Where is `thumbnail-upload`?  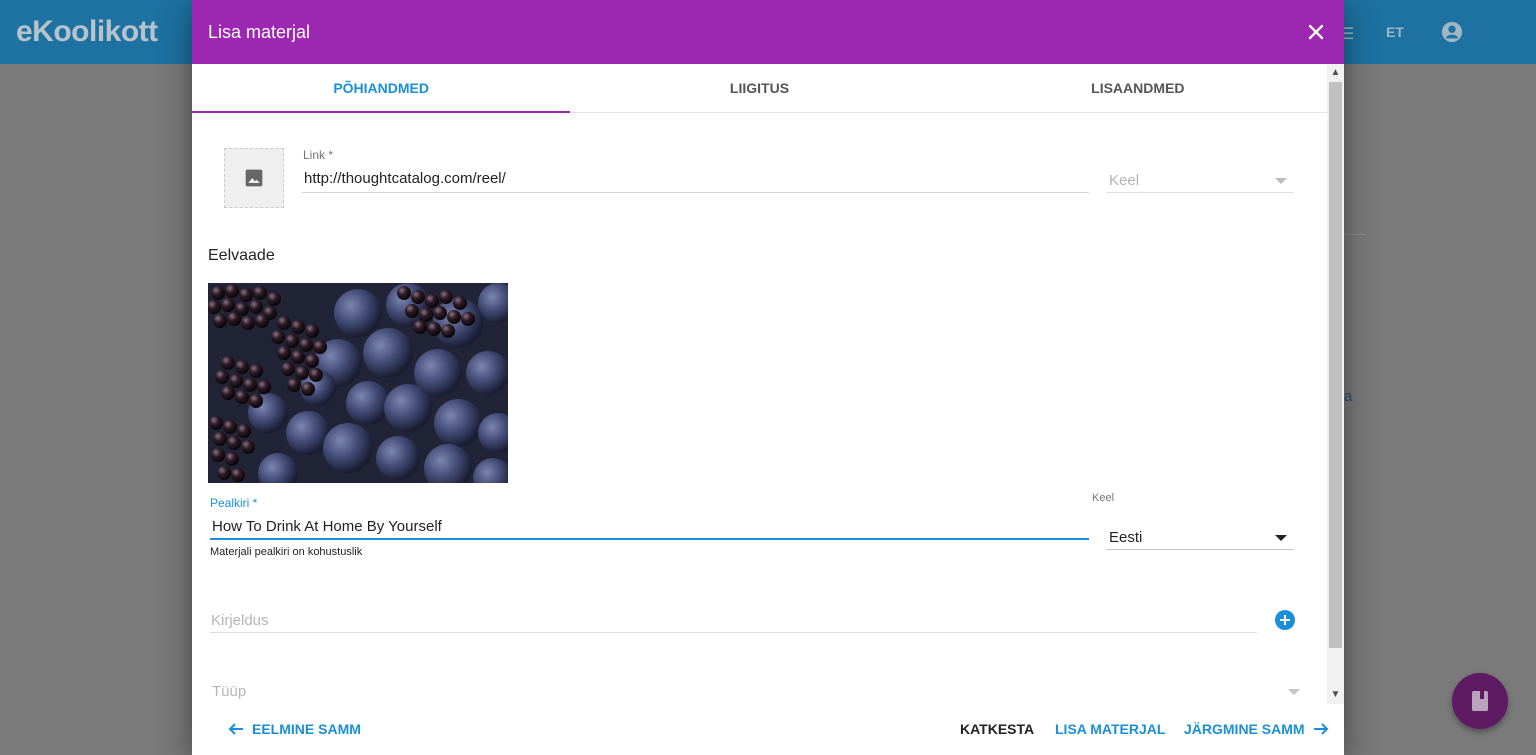
thumbnail-upload is located at coordinates (254, 178).